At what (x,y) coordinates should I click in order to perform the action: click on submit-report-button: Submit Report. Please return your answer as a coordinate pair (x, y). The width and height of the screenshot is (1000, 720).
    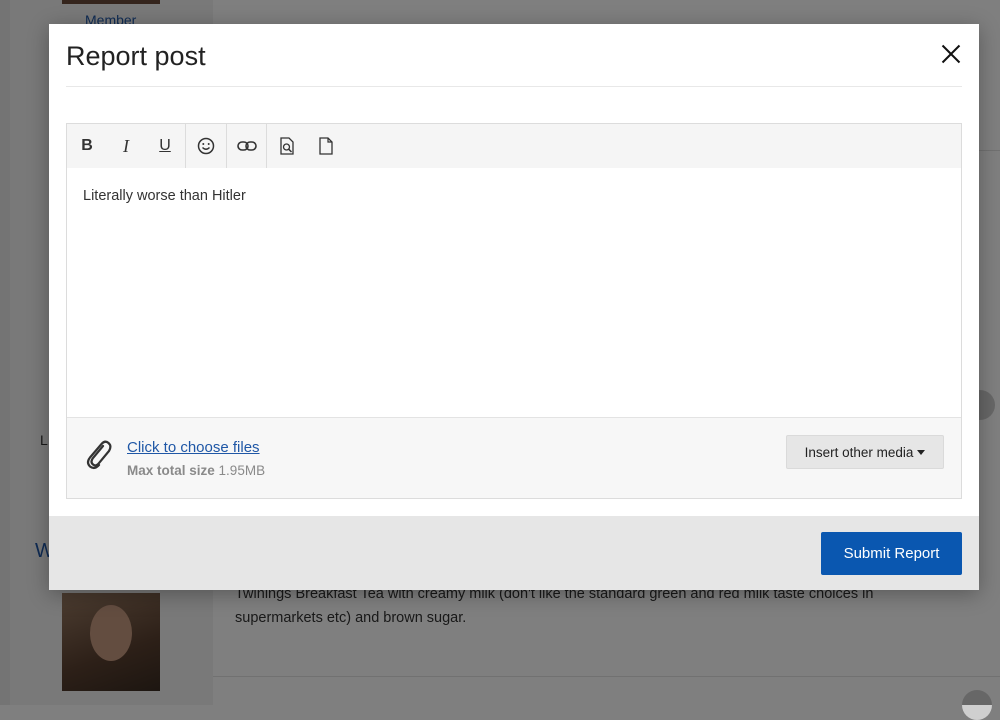
    Looking at the image, I should click on (891, 553).